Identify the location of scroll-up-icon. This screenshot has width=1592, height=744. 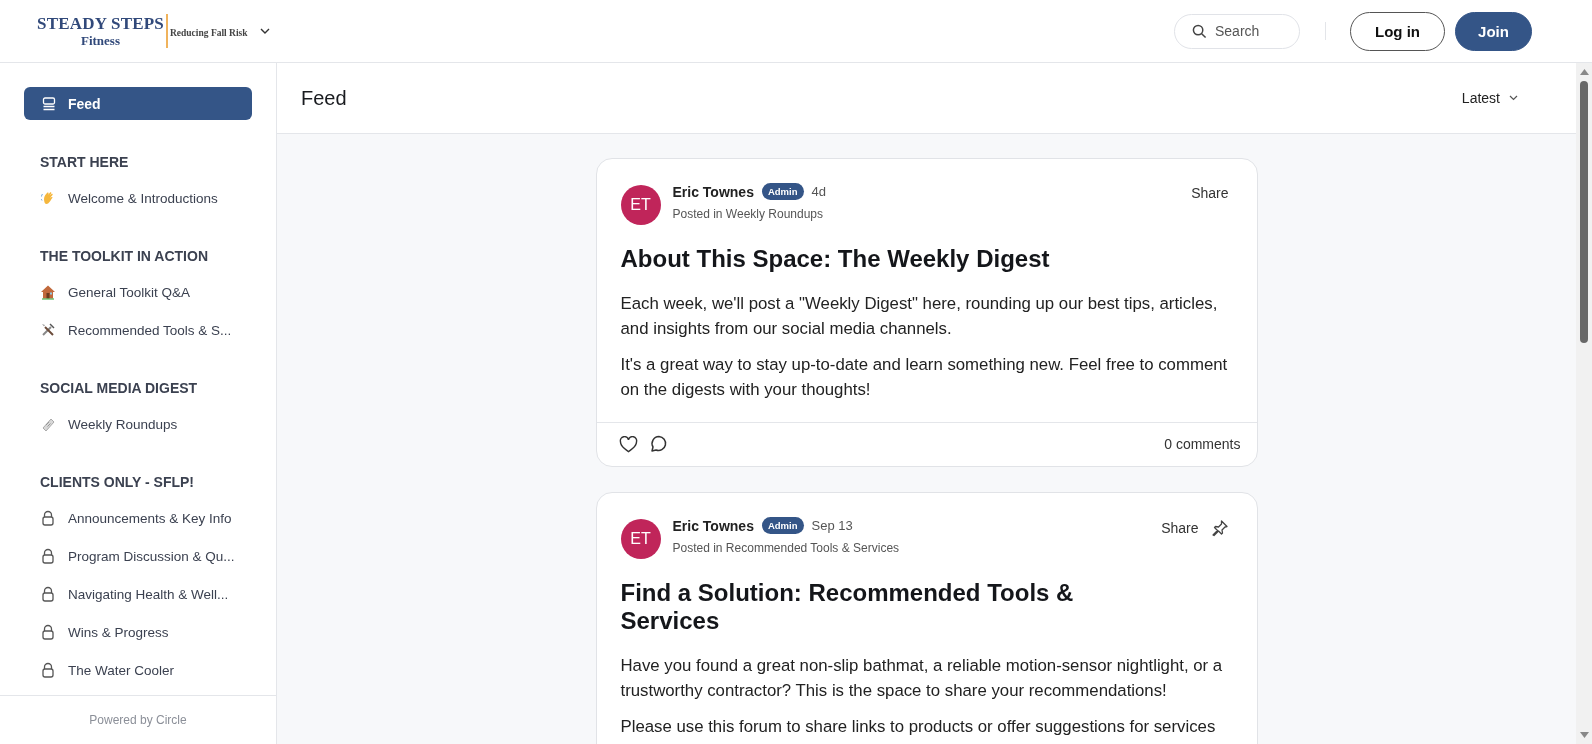
(1584, 72).